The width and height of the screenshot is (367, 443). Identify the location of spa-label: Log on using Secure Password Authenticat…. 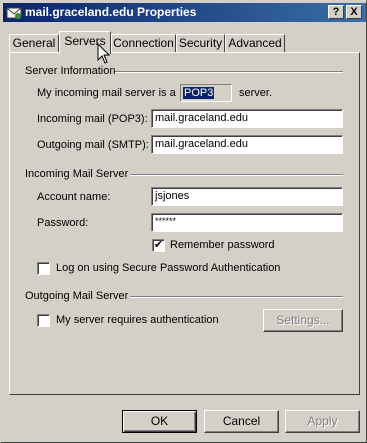
(168, 268).